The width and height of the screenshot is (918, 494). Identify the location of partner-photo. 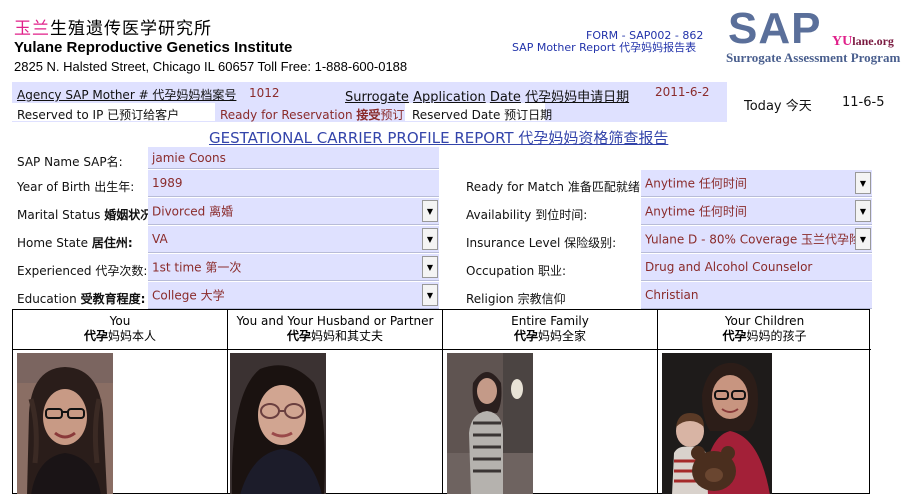
(278, 423).